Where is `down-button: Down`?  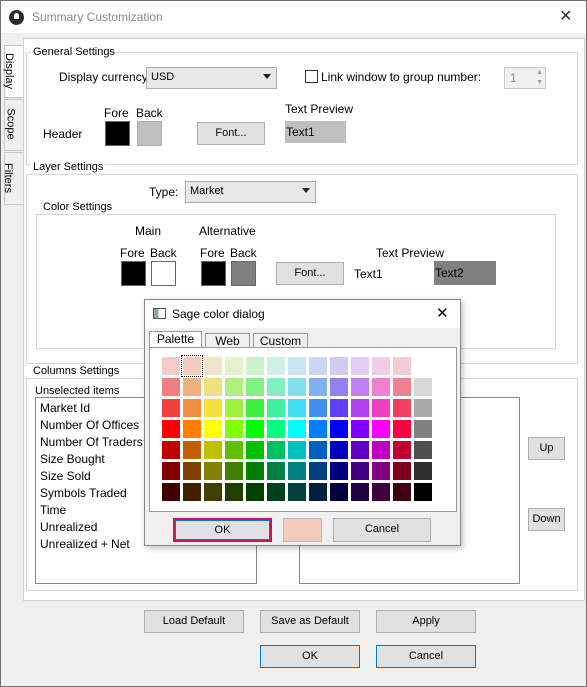 down-button: Down is located at coordinates (546, 519).